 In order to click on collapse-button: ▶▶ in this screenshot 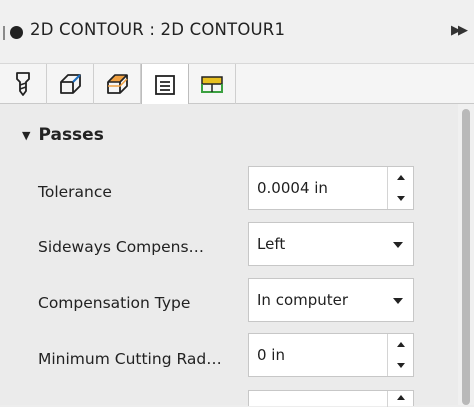, I will do `click(458, 31)`.